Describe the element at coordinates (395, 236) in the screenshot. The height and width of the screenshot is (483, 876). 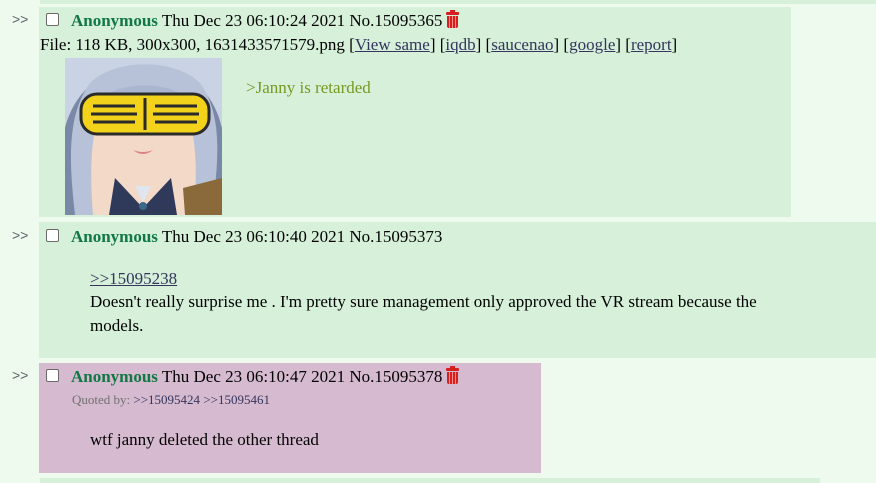
I see `post-number-link: No.15095373` at that location.